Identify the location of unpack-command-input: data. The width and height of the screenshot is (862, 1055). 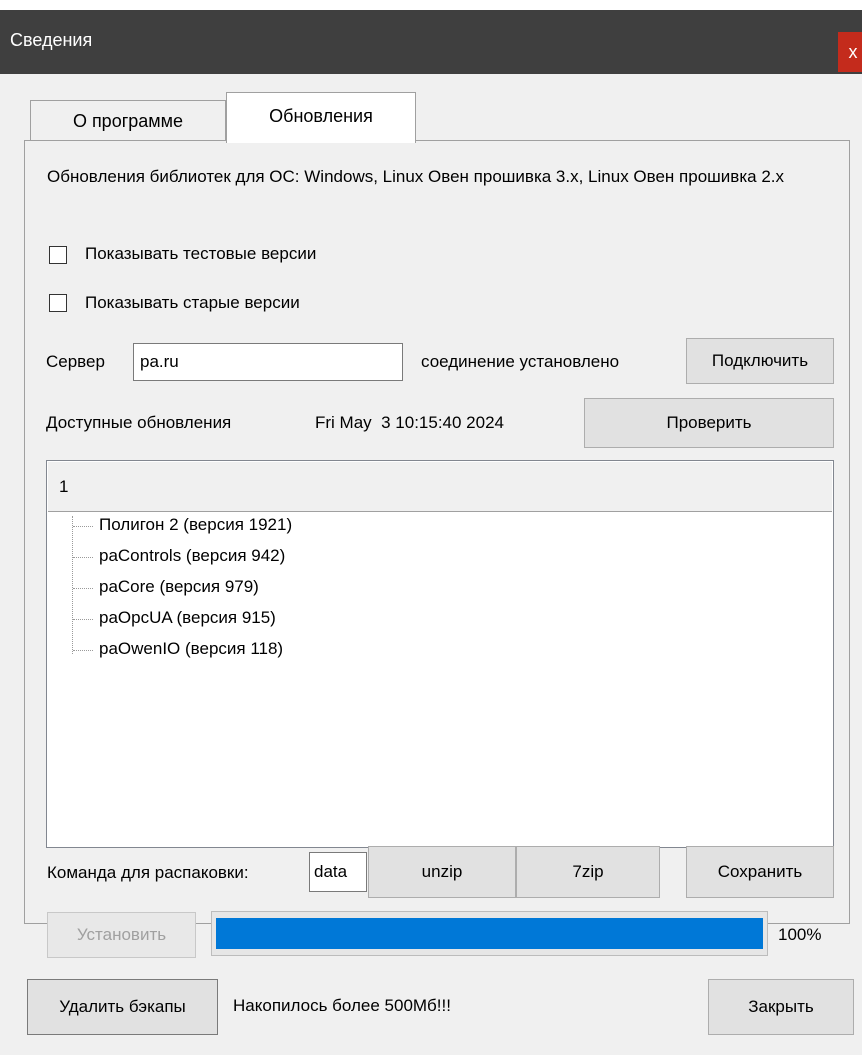
(338, 872).